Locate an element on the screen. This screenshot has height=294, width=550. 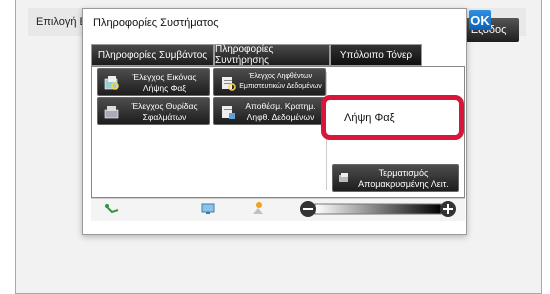
image-check-label: Έλεγχος Εικόνας Λήψης Φαξ is located at coordinates (164, 82).